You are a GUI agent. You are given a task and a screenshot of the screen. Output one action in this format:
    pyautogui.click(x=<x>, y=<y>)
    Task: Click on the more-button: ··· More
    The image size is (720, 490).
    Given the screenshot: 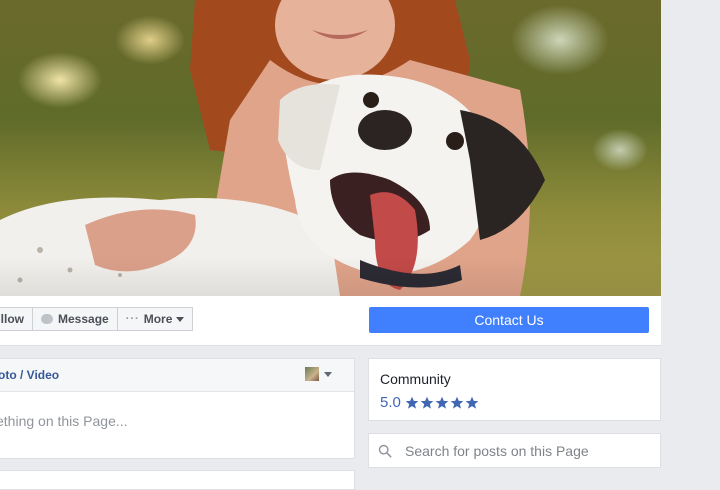 What is the action you would take?
    pyautogui.click(x=155, y=319)
    